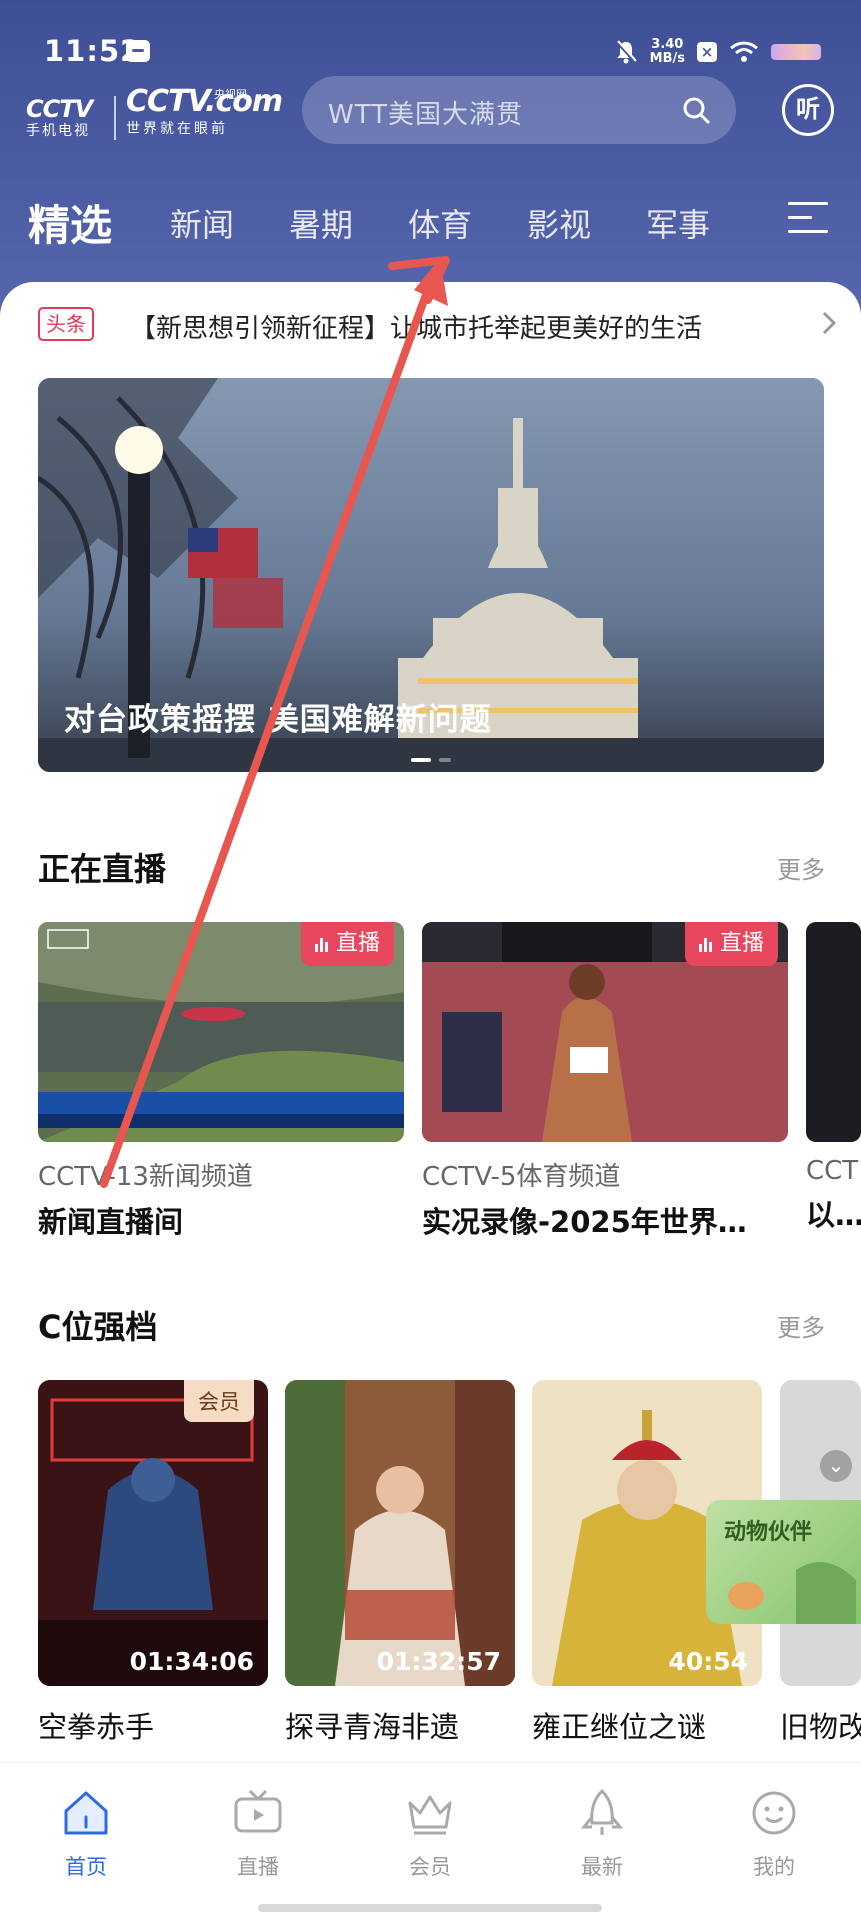  What do you see at coordinates (70, 222) in the screenshot?
I see `tab-featured: 精选` at bounding box center [70, 222].